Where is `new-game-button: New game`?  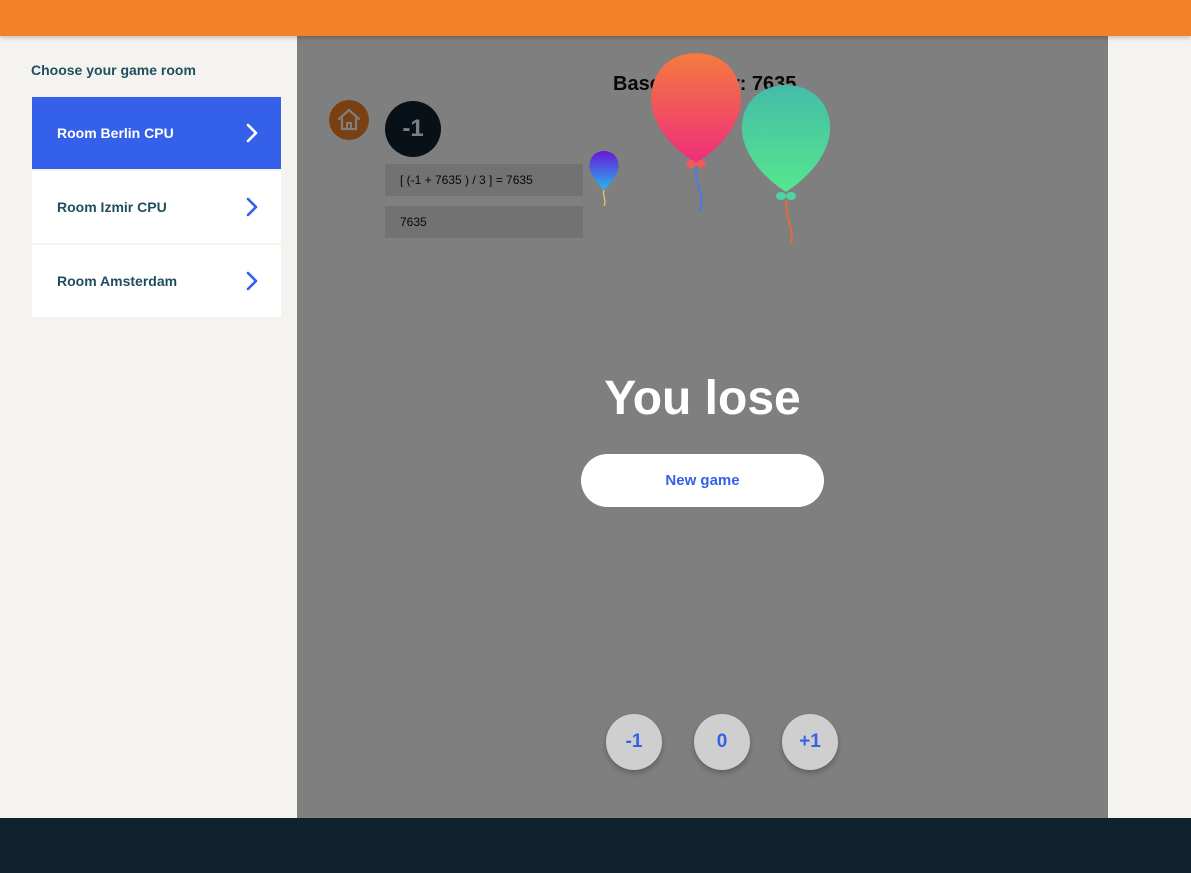 new-game-button: New game is located at coordinates (702, 480).